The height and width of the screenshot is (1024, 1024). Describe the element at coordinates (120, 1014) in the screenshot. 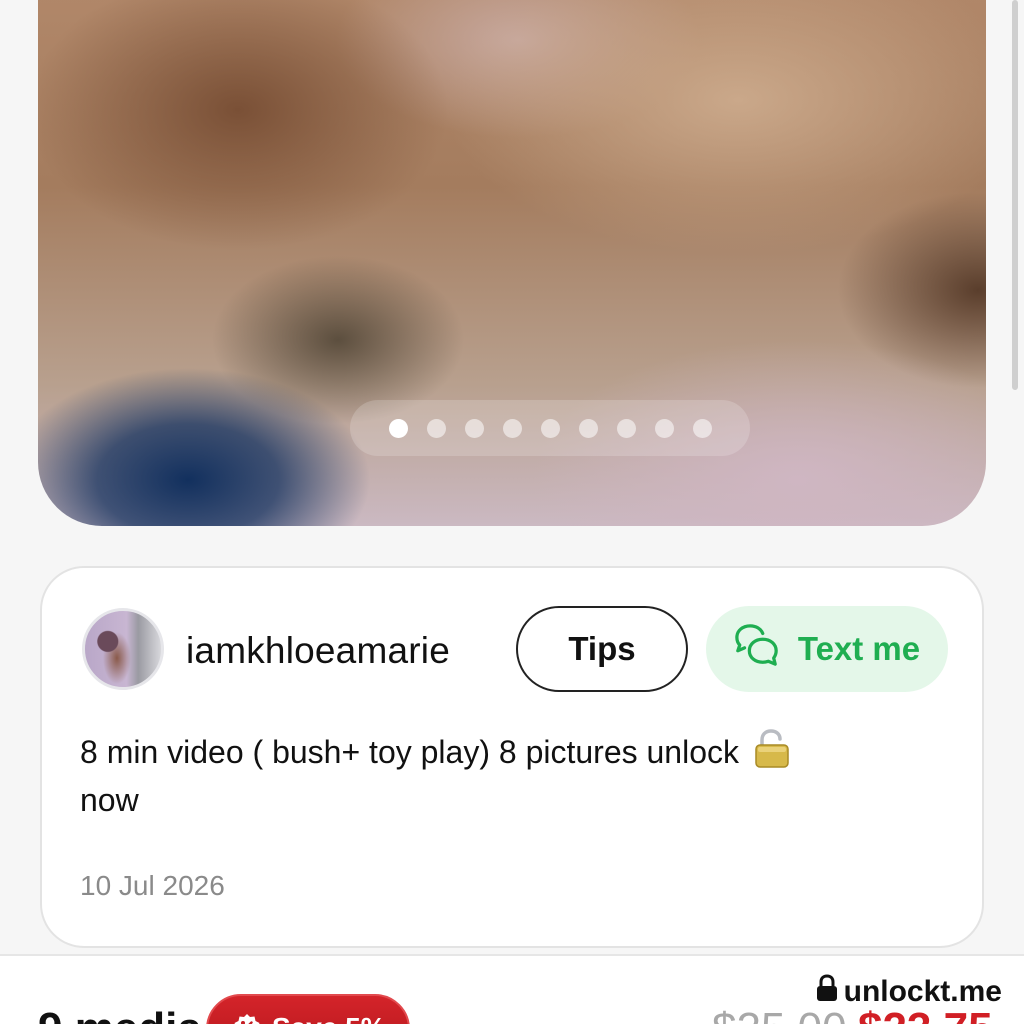

I see `media-count: 9 media` at that location.